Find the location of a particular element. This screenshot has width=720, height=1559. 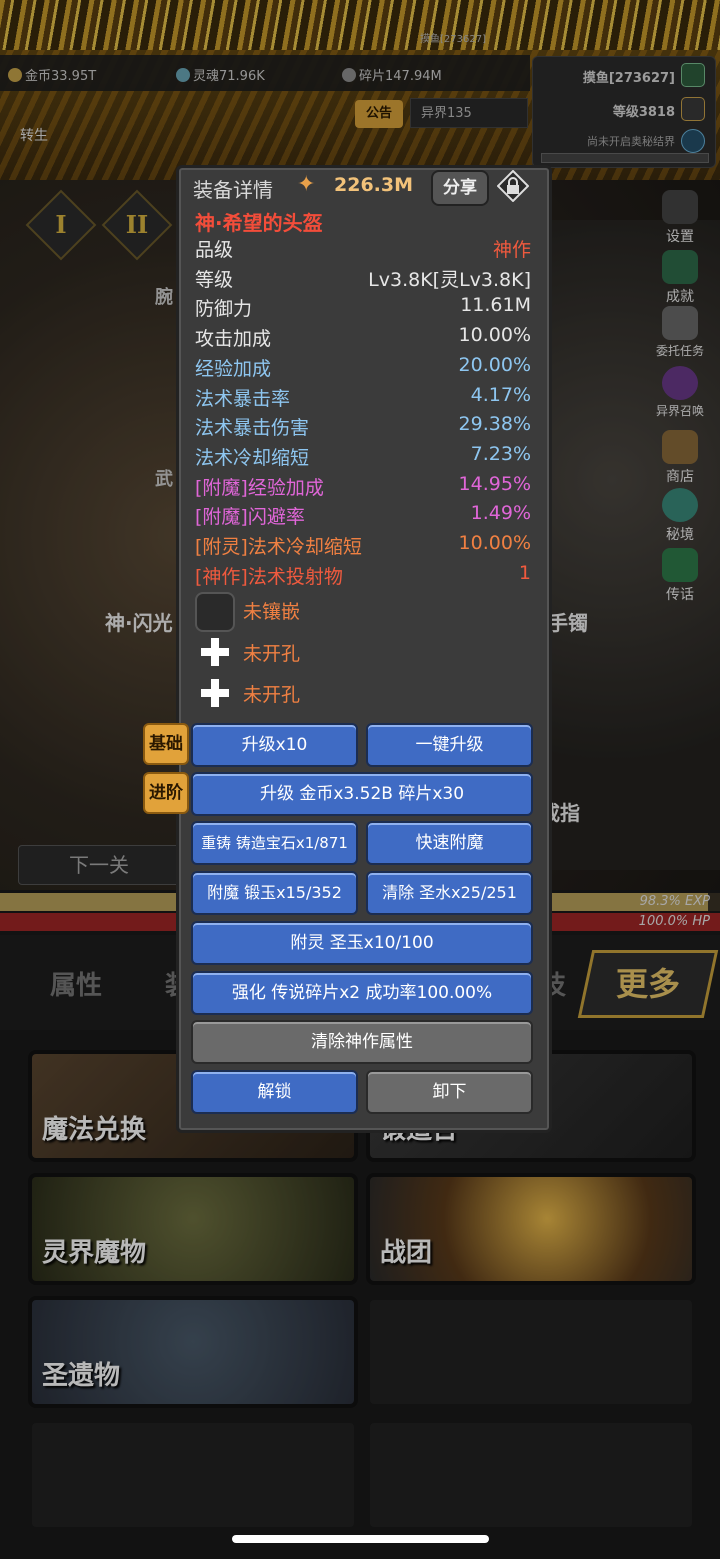

stat-name: 攻击加成 is located at coordinates (233, 339).